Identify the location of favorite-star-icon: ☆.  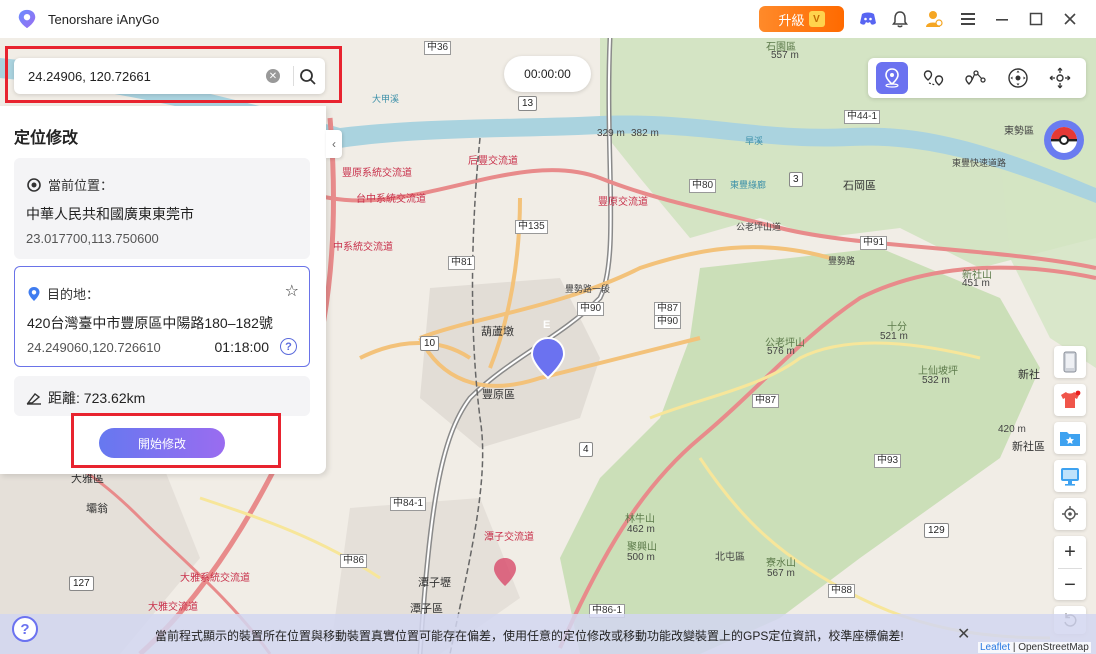
(292, 291).